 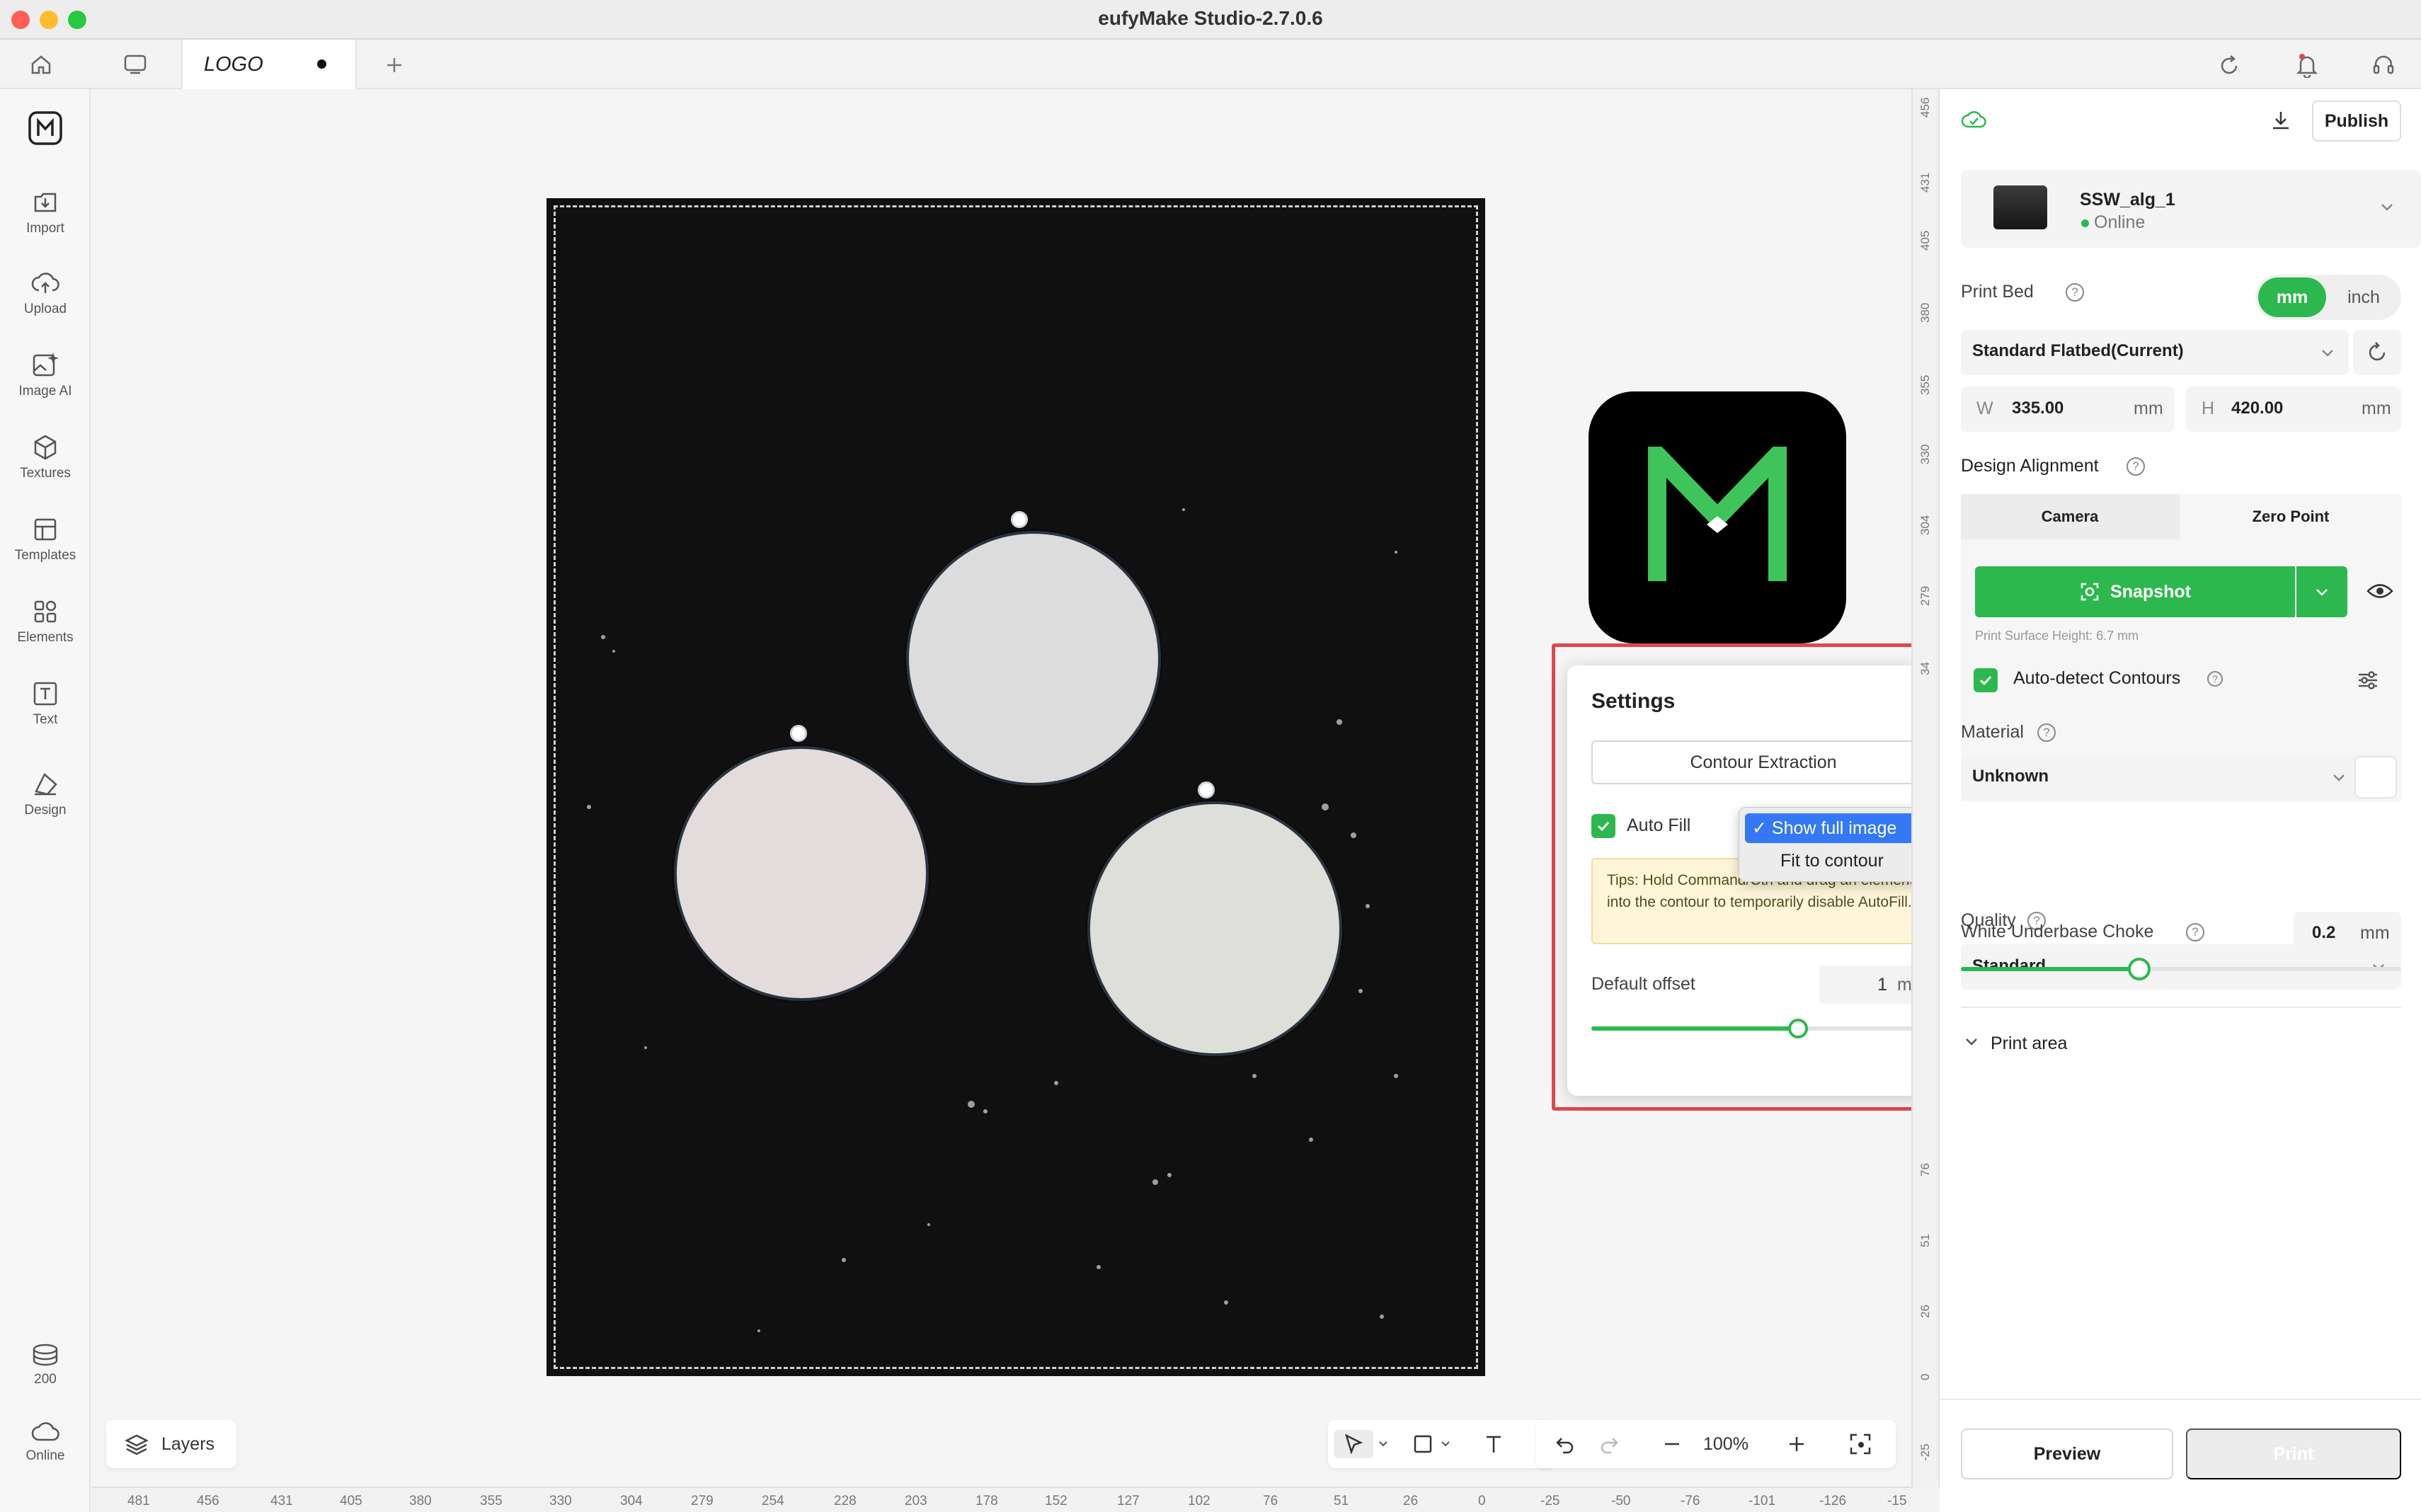 I want to click on material-color-swatch, so click(x=2375, y=777).